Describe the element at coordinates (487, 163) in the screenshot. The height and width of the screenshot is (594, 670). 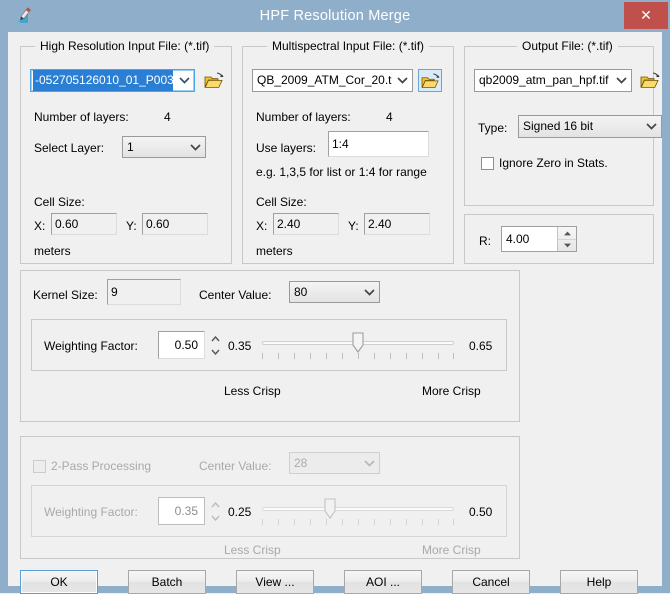
I see `ignore-zero-checkbox` at that location.